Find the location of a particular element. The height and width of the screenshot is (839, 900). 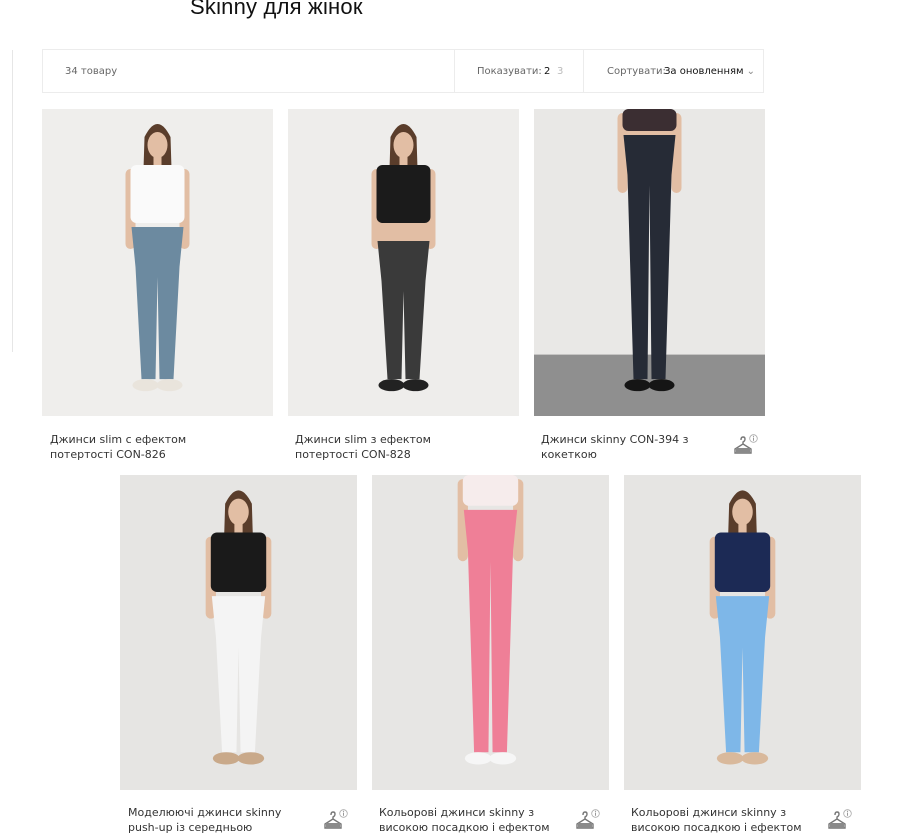

product-card: Джинси slim з ефектом потертості CON-828 is located at coordinates (403, 289).